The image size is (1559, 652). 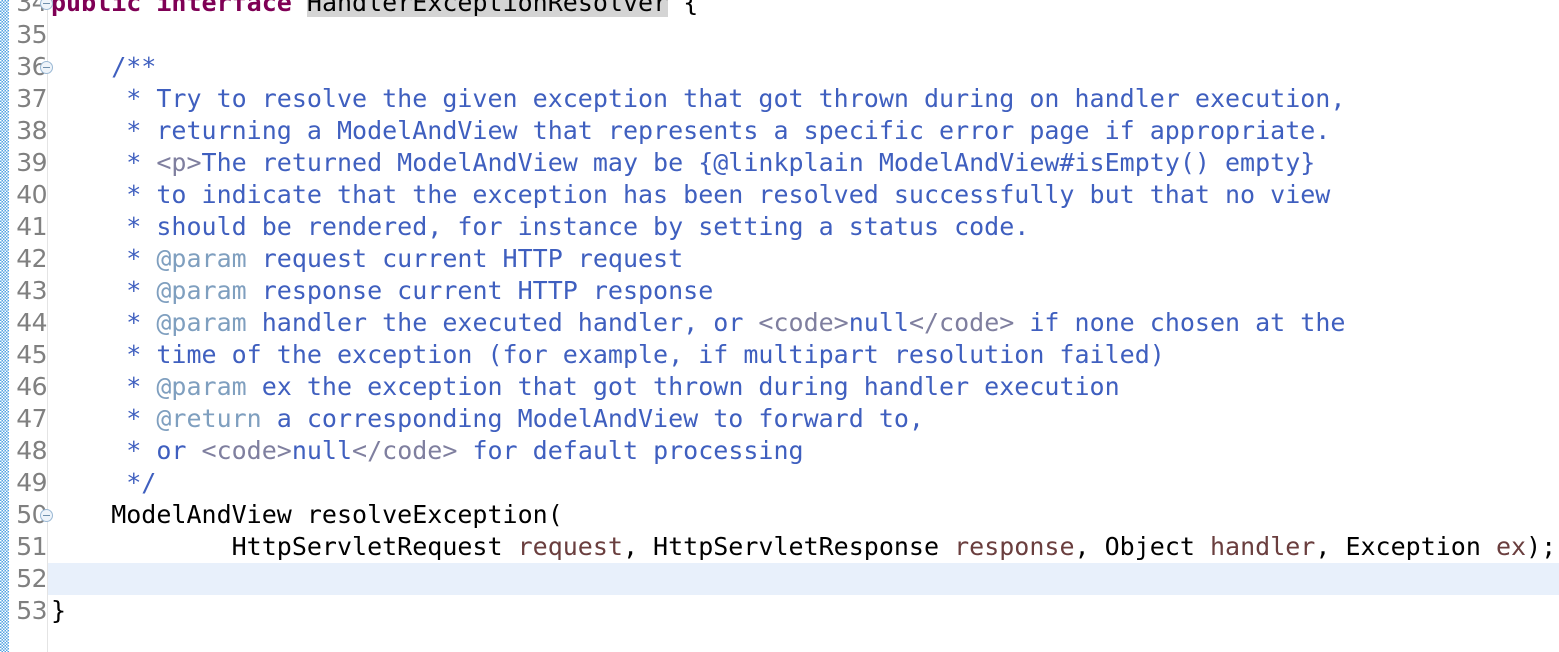 I want to click on code-token: <p>, so click(x=179, y=162).